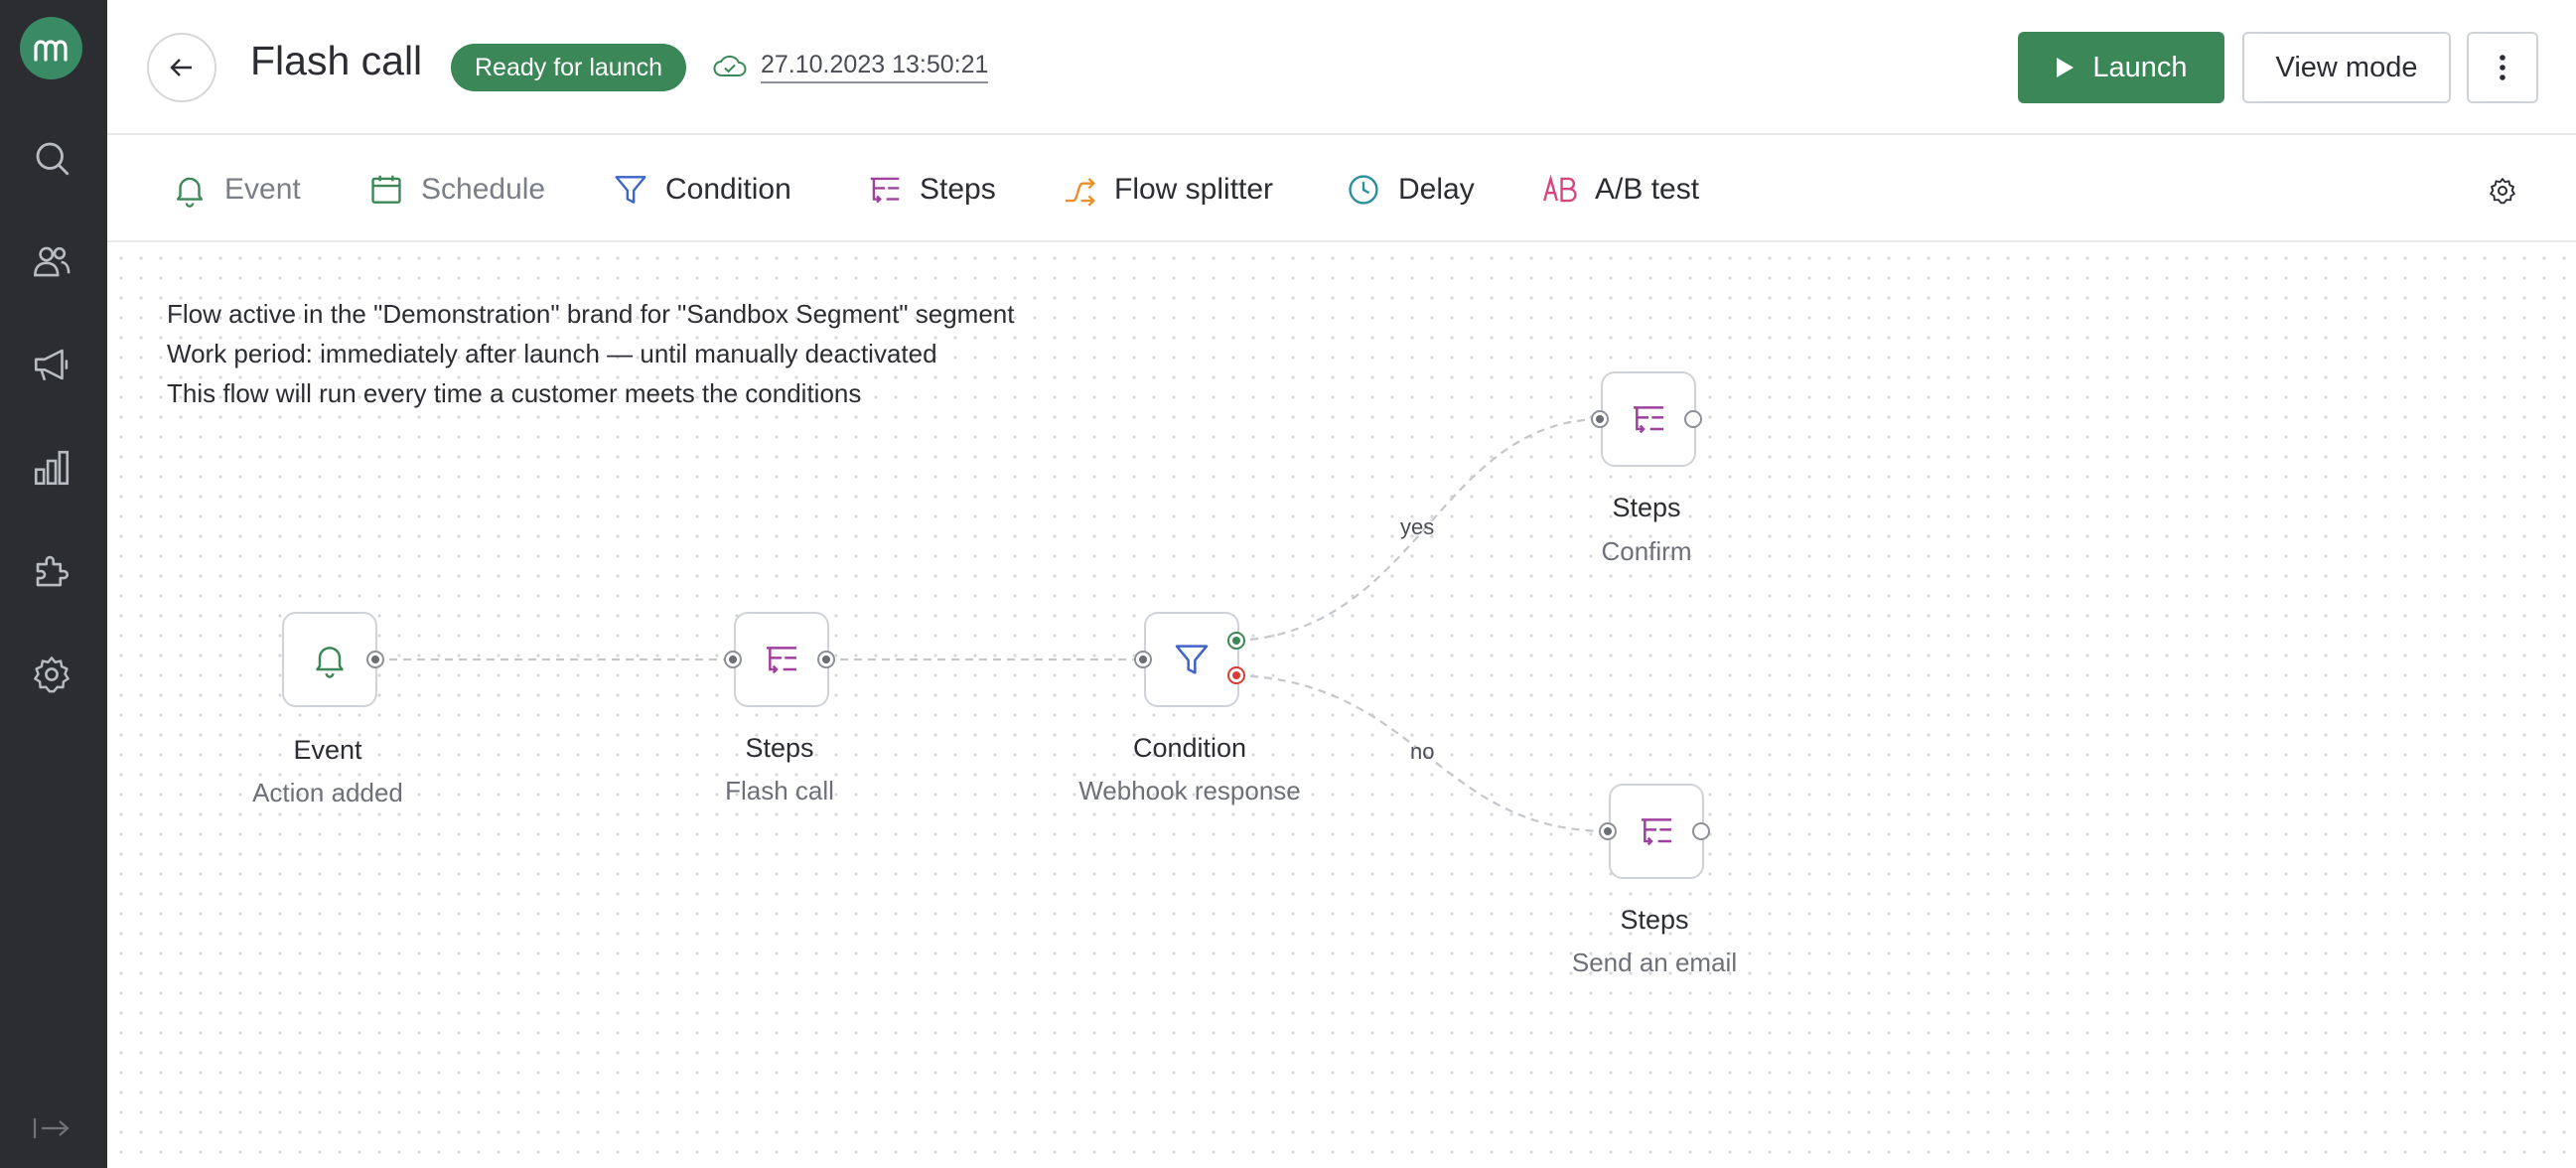 The image size is (2576, 1168). I want to click on arrow-left-icon, so click(181, 68).